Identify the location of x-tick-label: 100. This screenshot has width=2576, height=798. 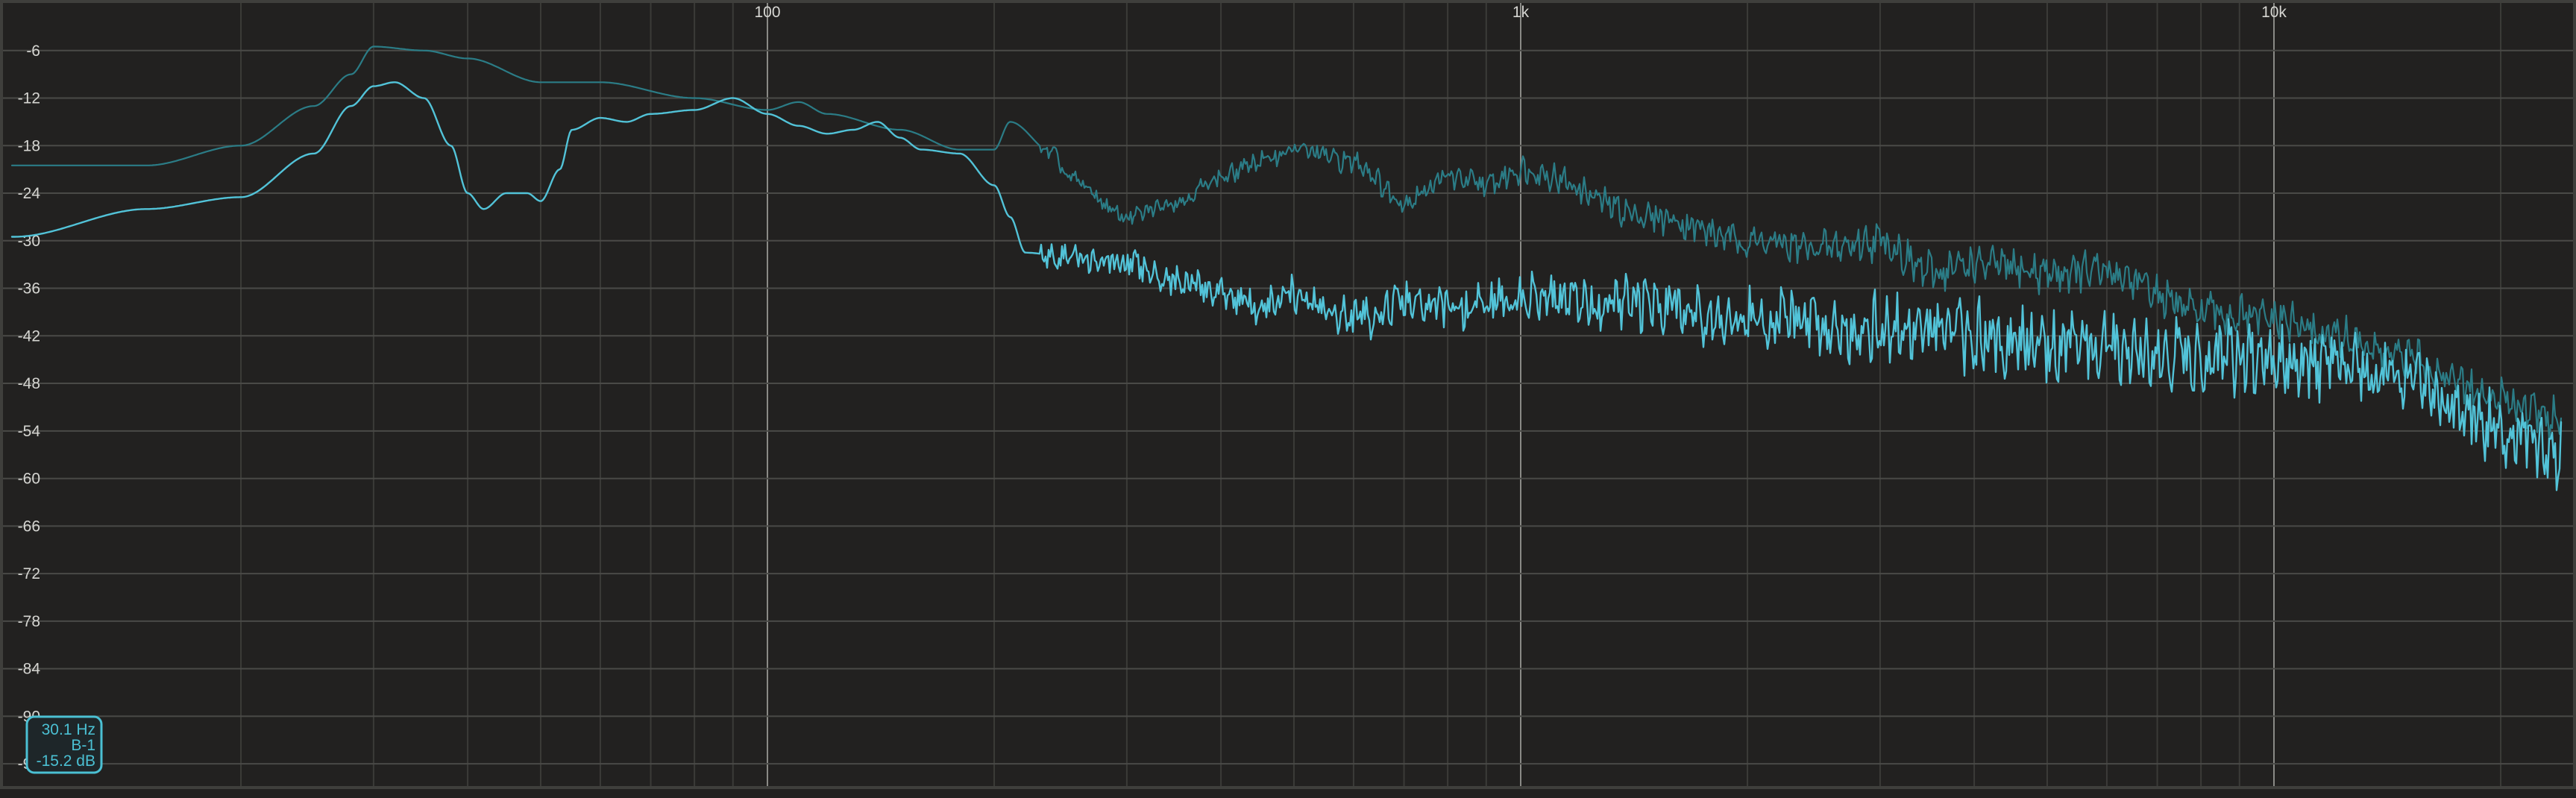
(767, 12).